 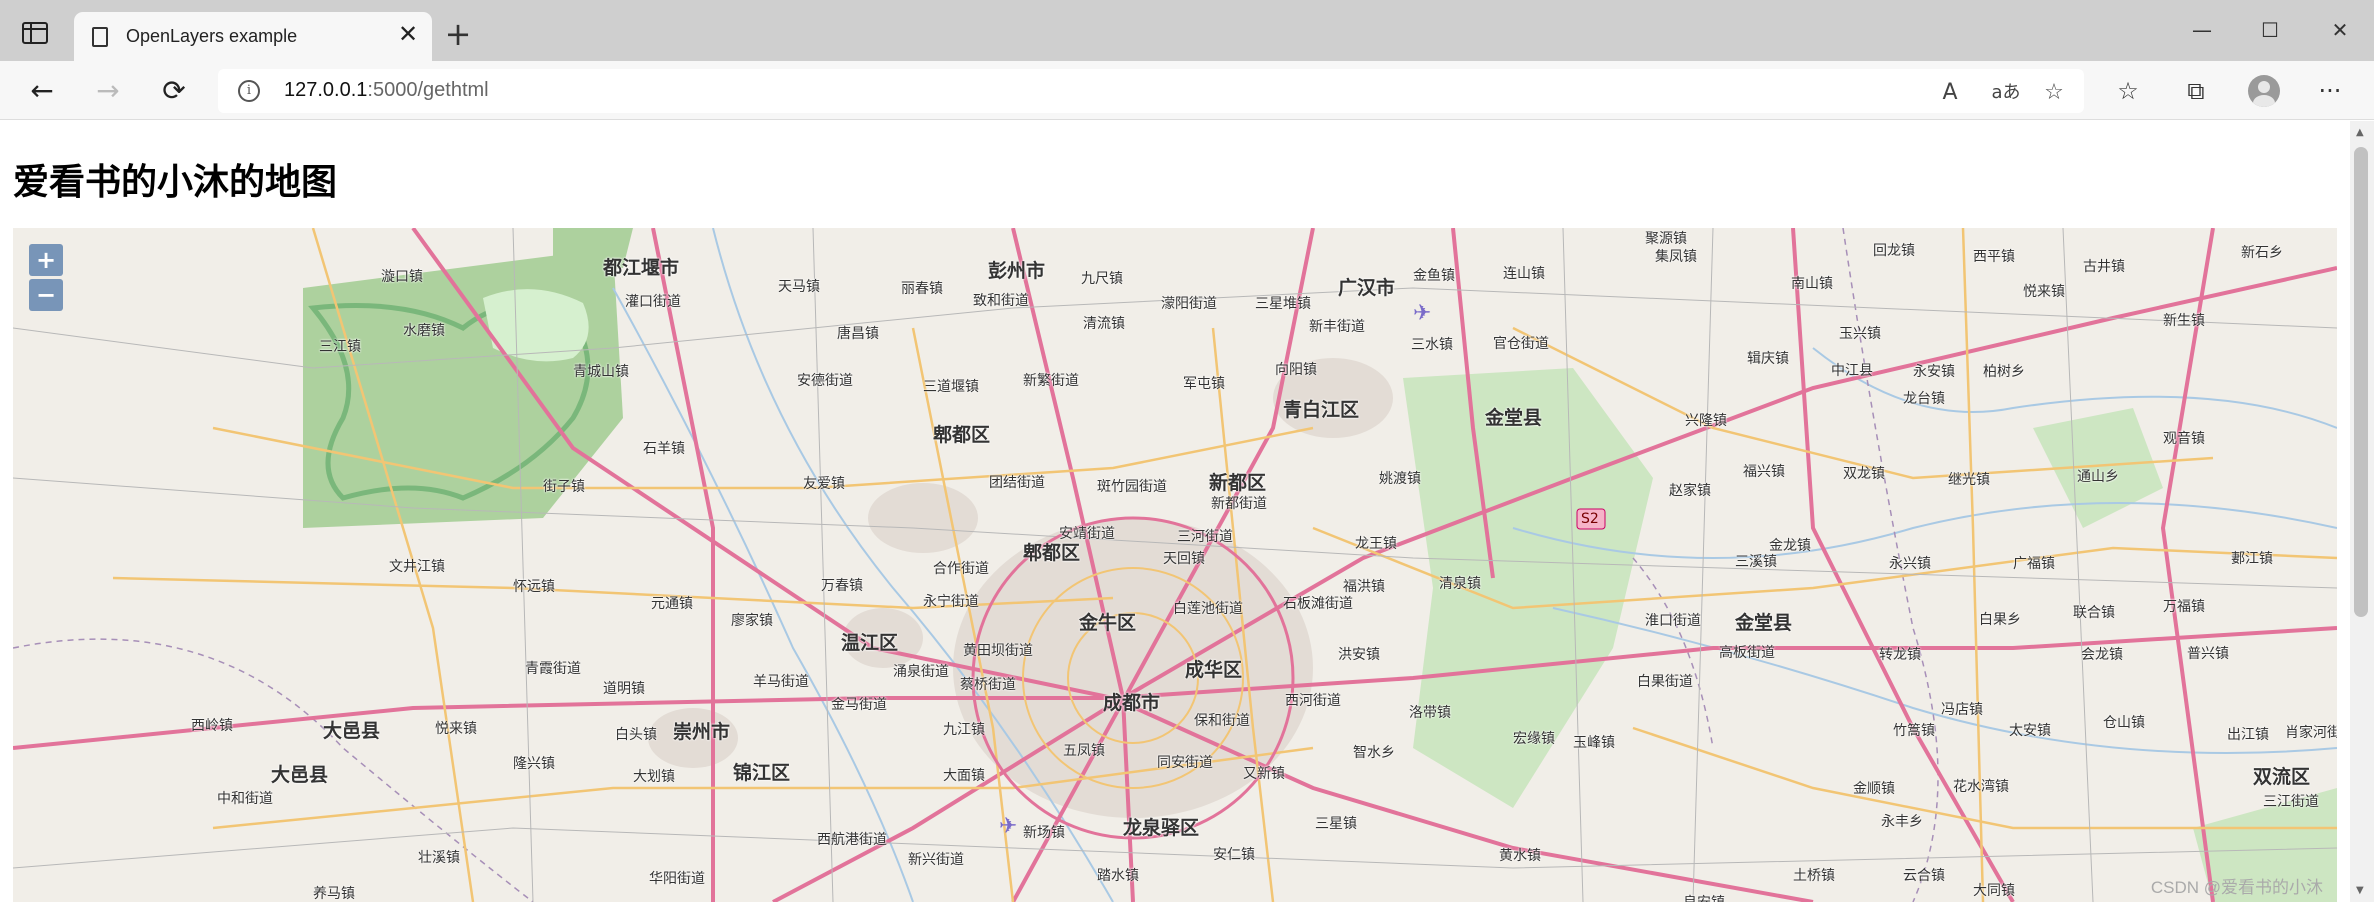 What do you see at coordinates (825, 381) in the screenshot?
I see `map-place-label: 安德街道` at bounding box center [825, 381].